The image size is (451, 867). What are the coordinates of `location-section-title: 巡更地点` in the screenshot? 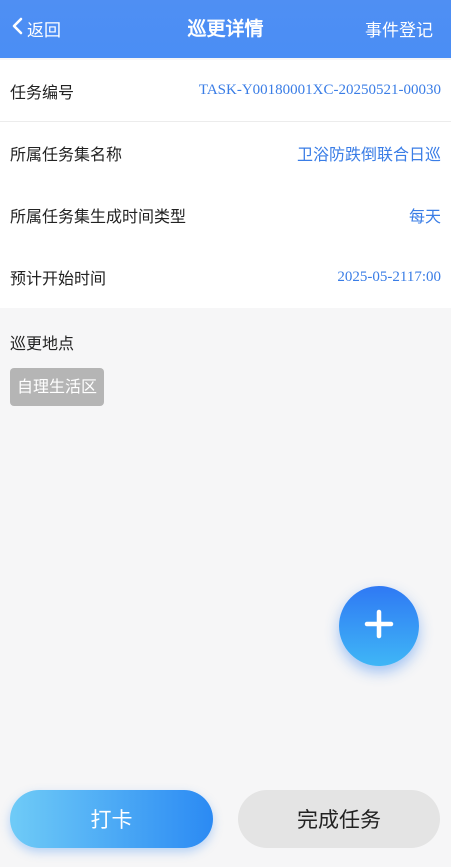 It's located at (42, 343).